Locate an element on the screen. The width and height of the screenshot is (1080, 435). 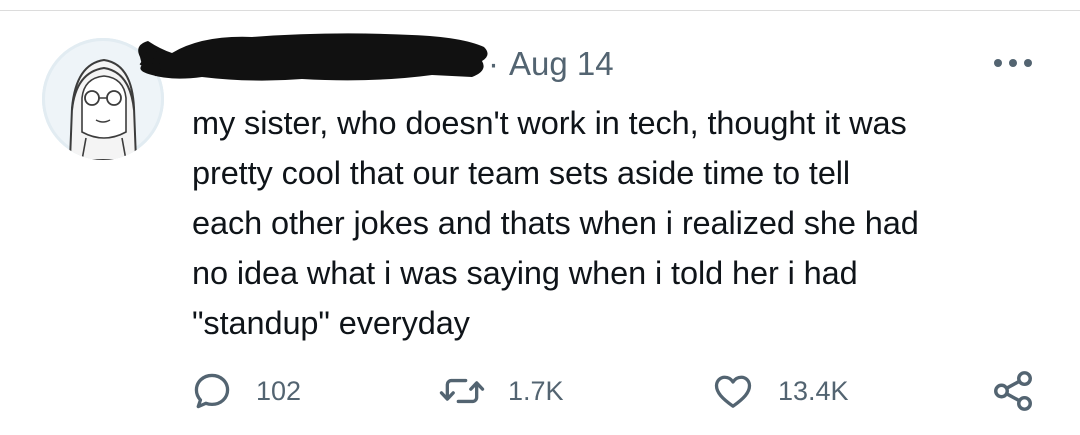
like-count: 13.4K is located at coordinates (813, 390).